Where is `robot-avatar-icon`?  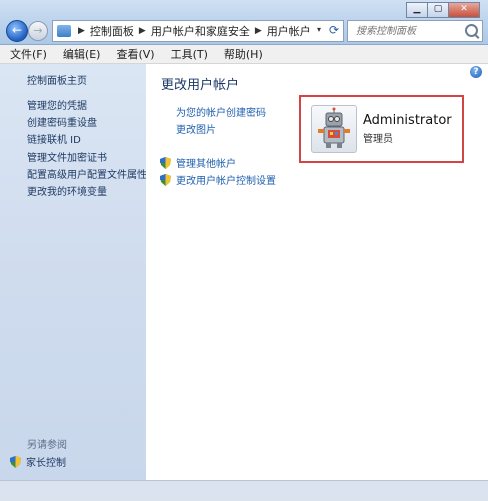 robot-avatar-icon is located at coordinates (334, 127).